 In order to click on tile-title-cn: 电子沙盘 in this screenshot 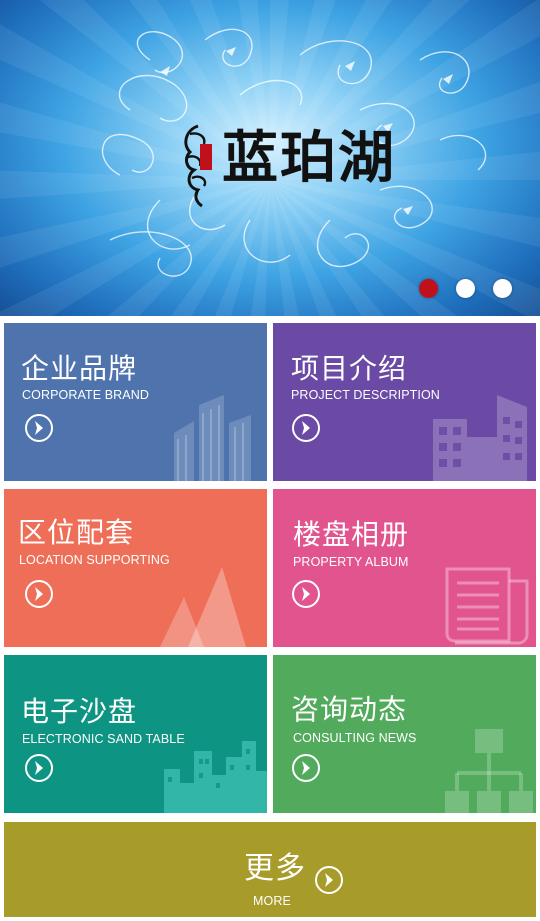, I will do `click(79, 711)`.